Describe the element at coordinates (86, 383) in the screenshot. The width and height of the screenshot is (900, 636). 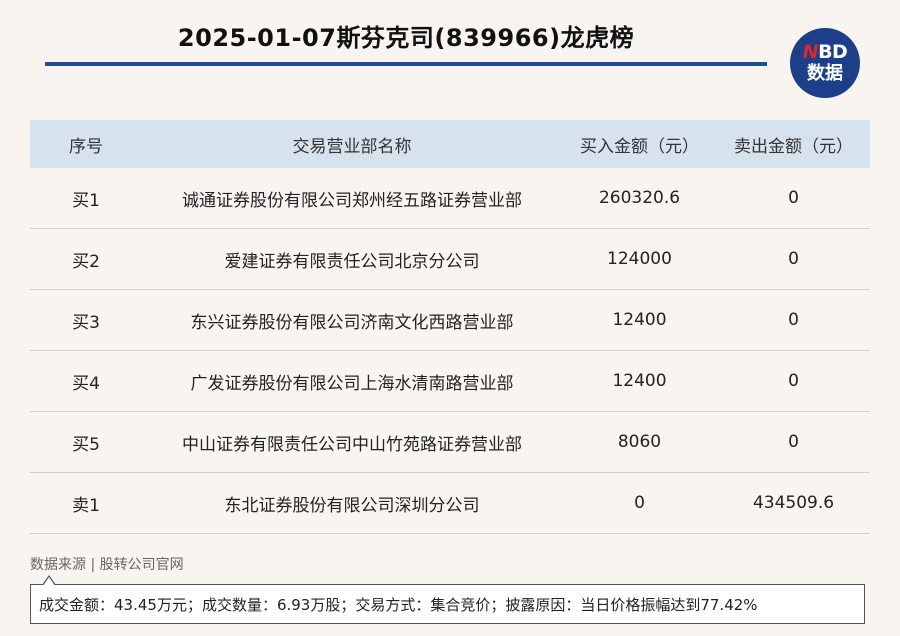
I see `row-index: 买4` at that location.